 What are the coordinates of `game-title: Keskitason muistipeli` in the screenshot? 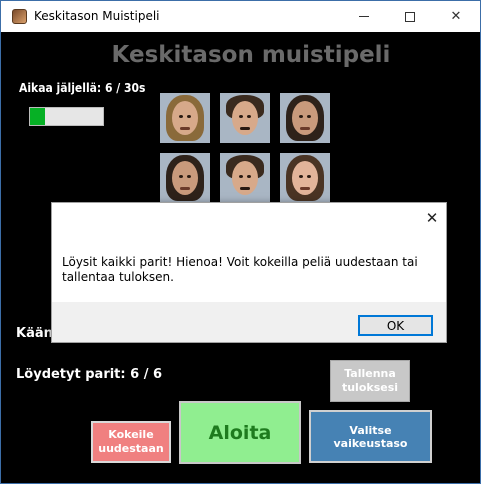 It's located at (251, 55).